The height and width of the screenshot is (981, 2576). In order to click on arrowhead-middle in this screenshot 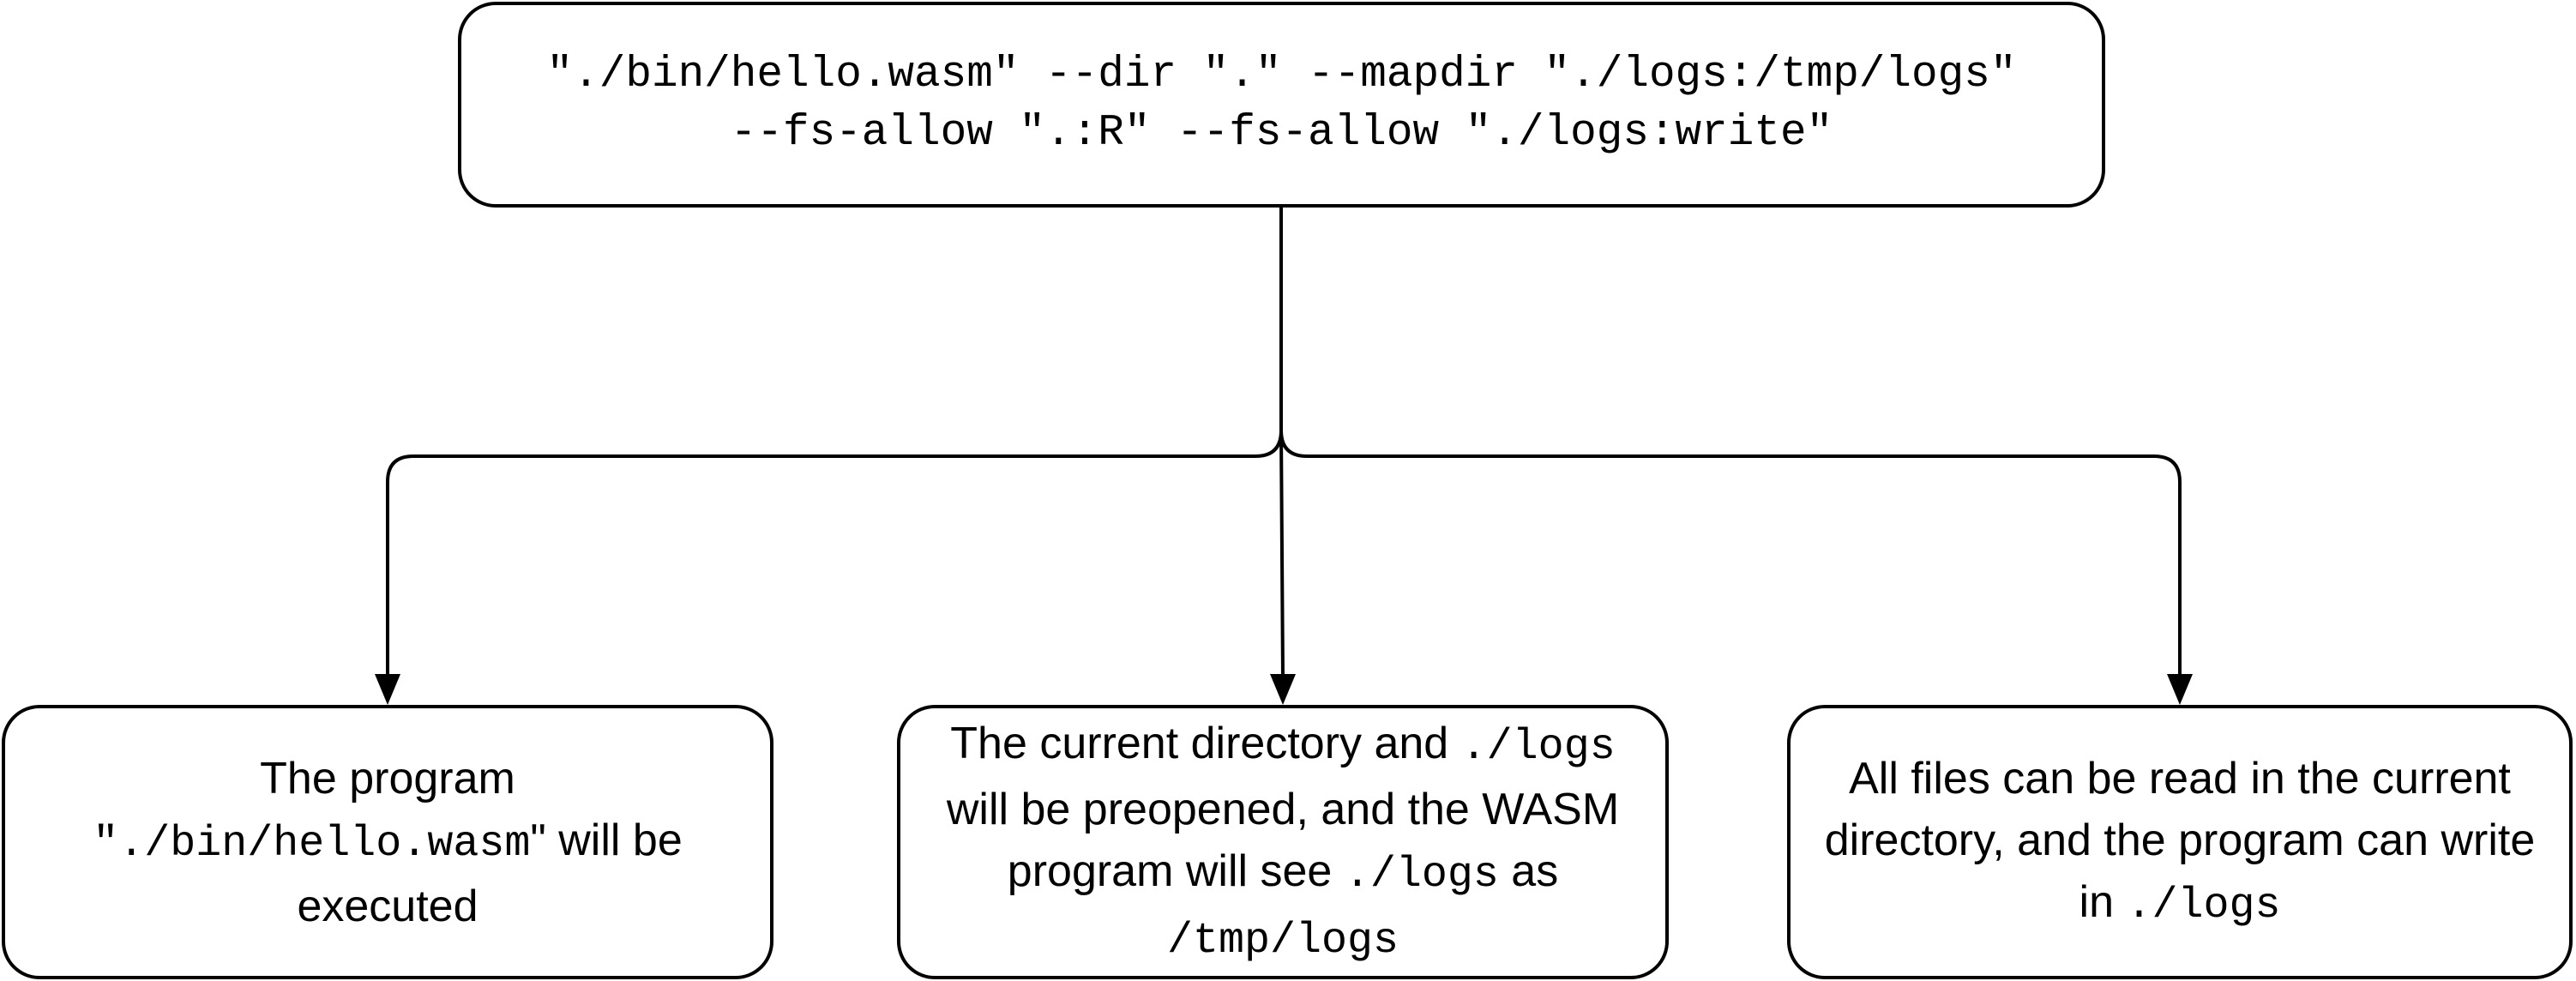, I will do `click(1283, 689)`.